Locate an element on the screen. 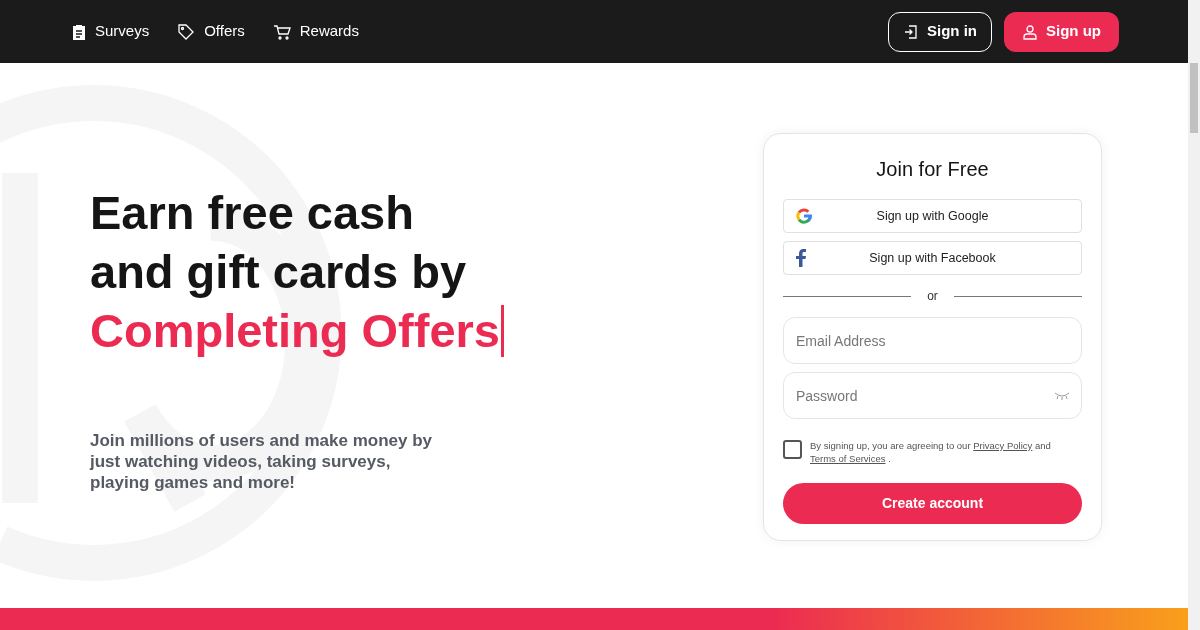 The width and height of the screenshot is (1200, 630). create-account-button: Create account is located at coordinates (932, 503).